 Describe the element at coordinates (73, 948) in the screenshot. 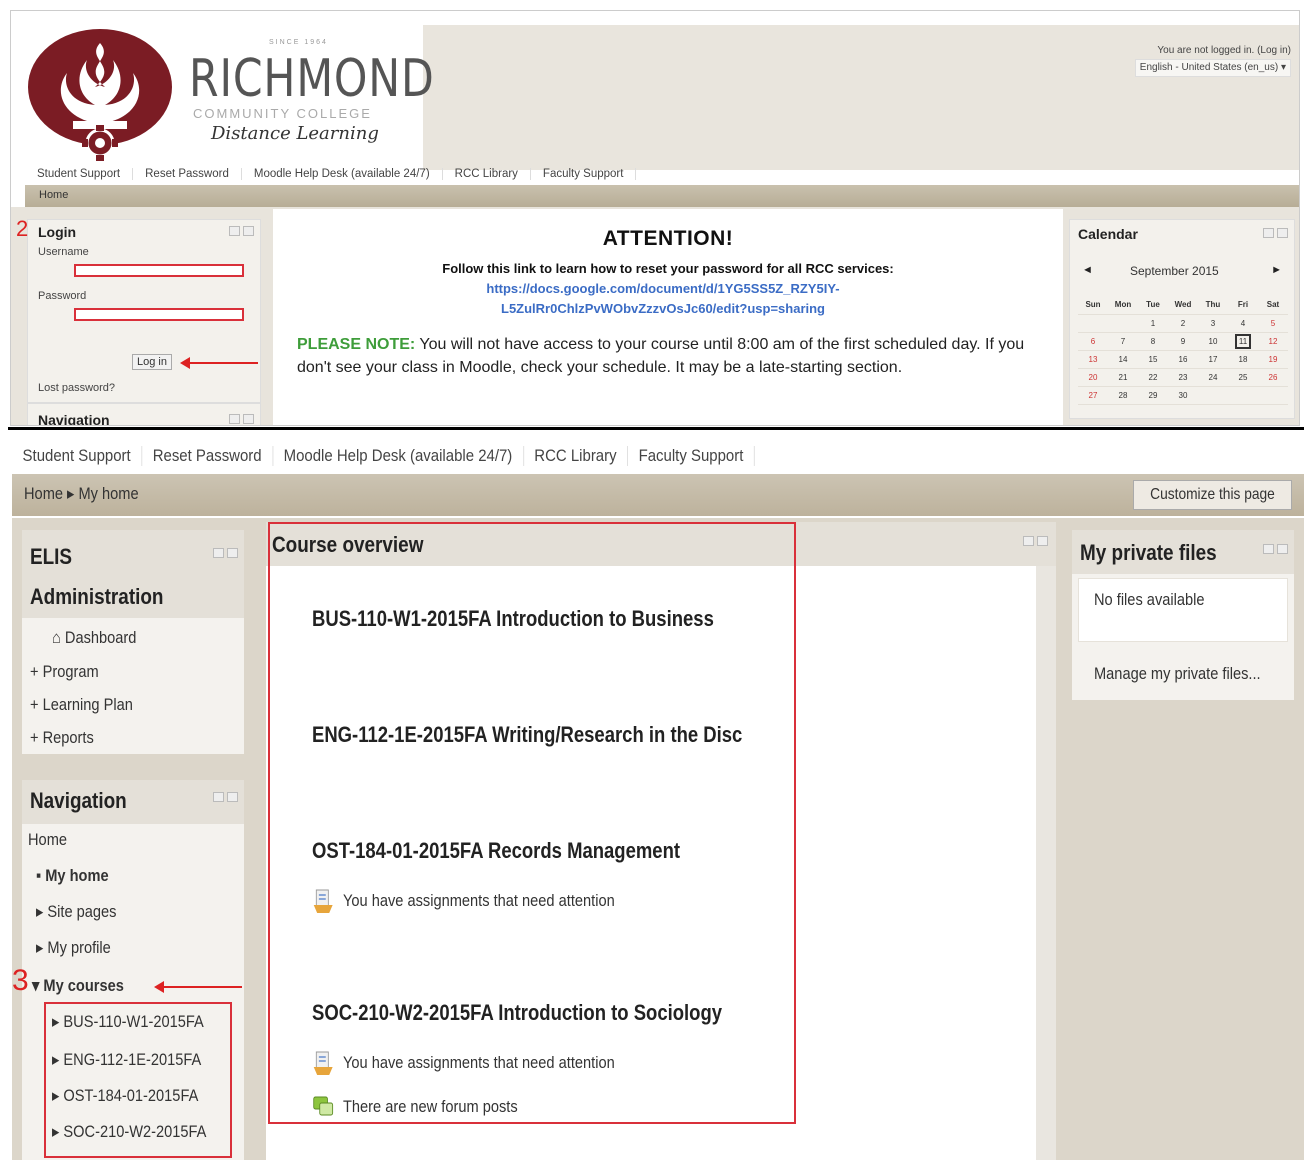

I see `nav-my-profile: ▸ My profile` at that location.